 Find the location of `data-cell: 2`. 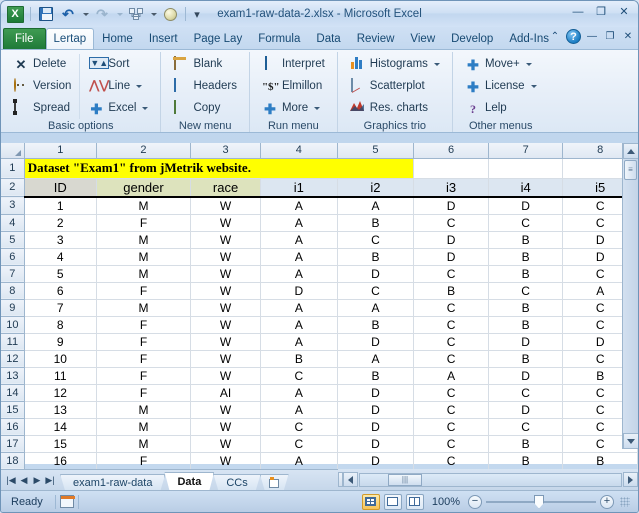

data-cell: 2 is located at coordinates (60, 223).